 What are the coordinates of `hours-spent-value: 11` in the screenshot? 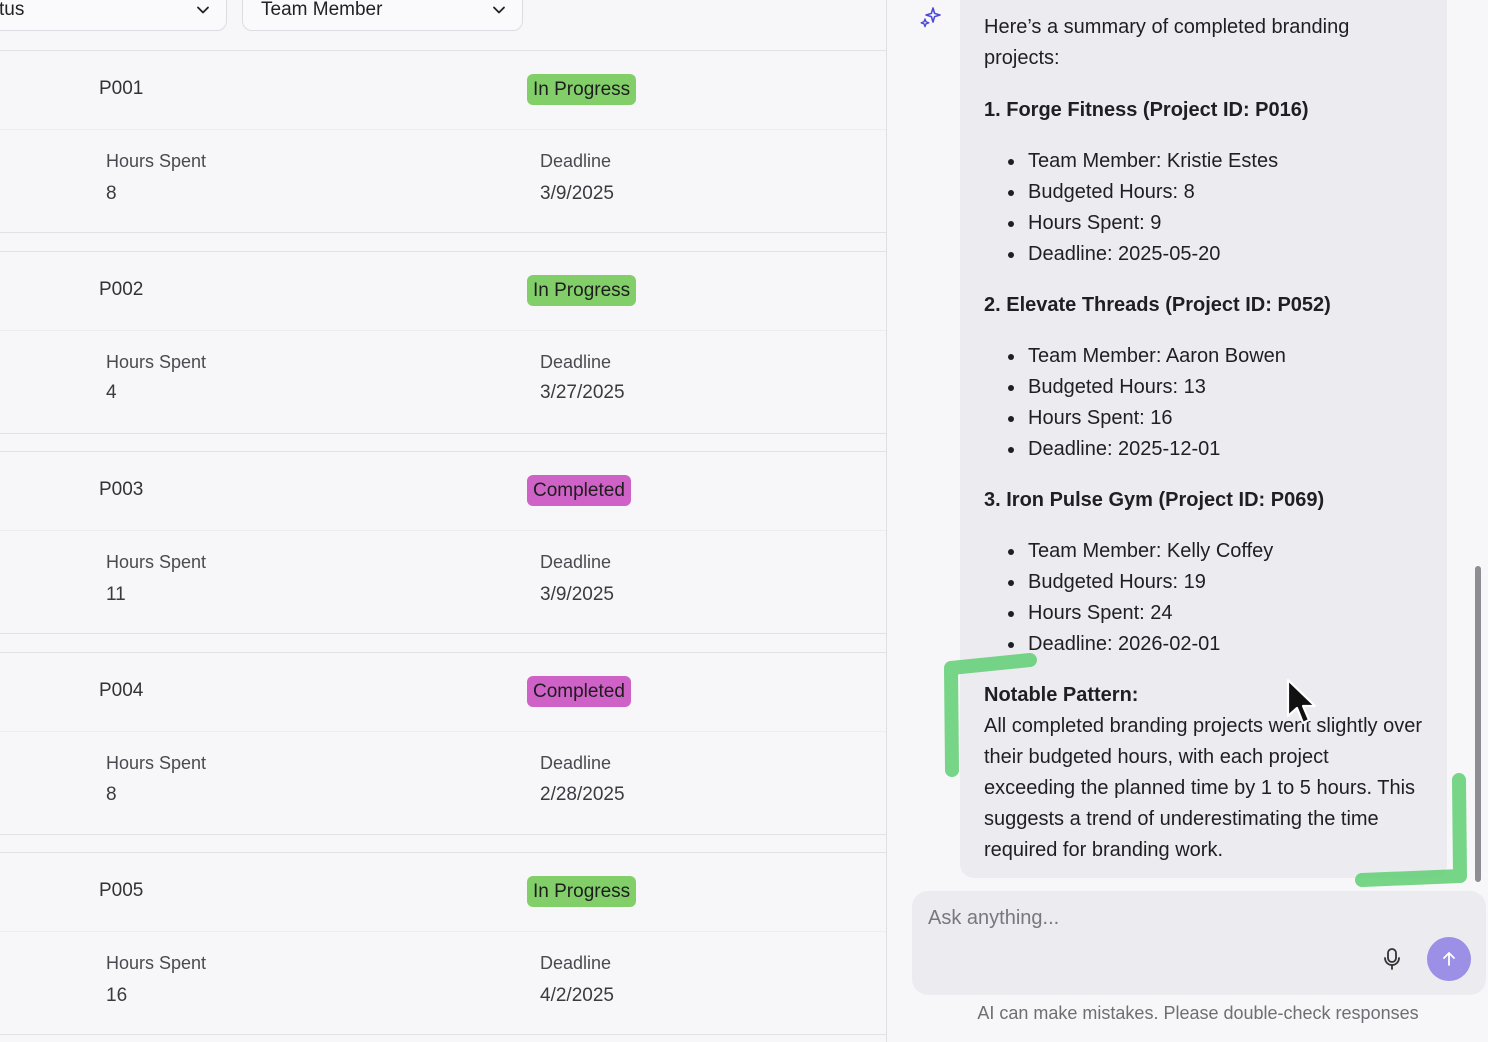 It's located at (116, 594).